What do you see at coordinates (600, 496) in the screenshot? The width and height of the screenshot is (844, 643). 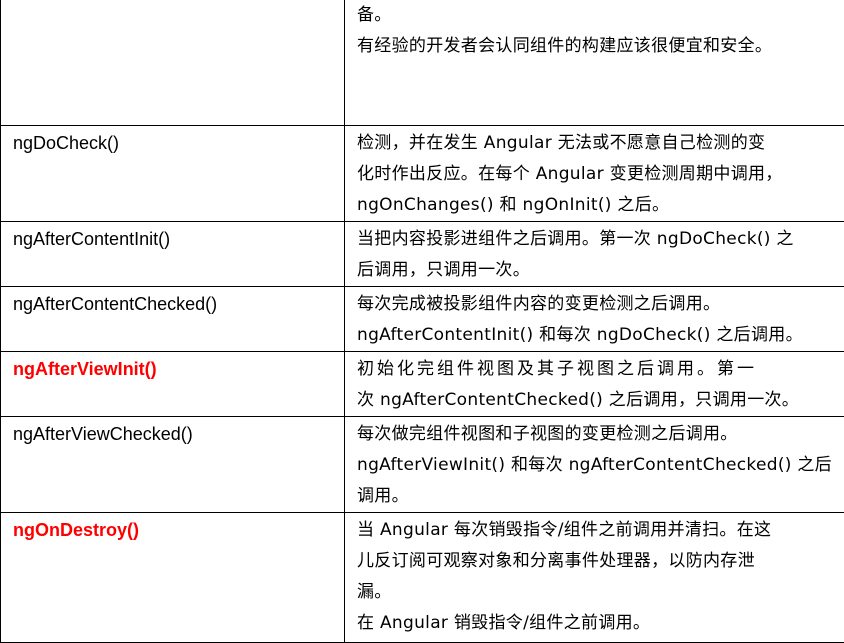 I see `description-line: 调用。` at bounding box center [600, 496].